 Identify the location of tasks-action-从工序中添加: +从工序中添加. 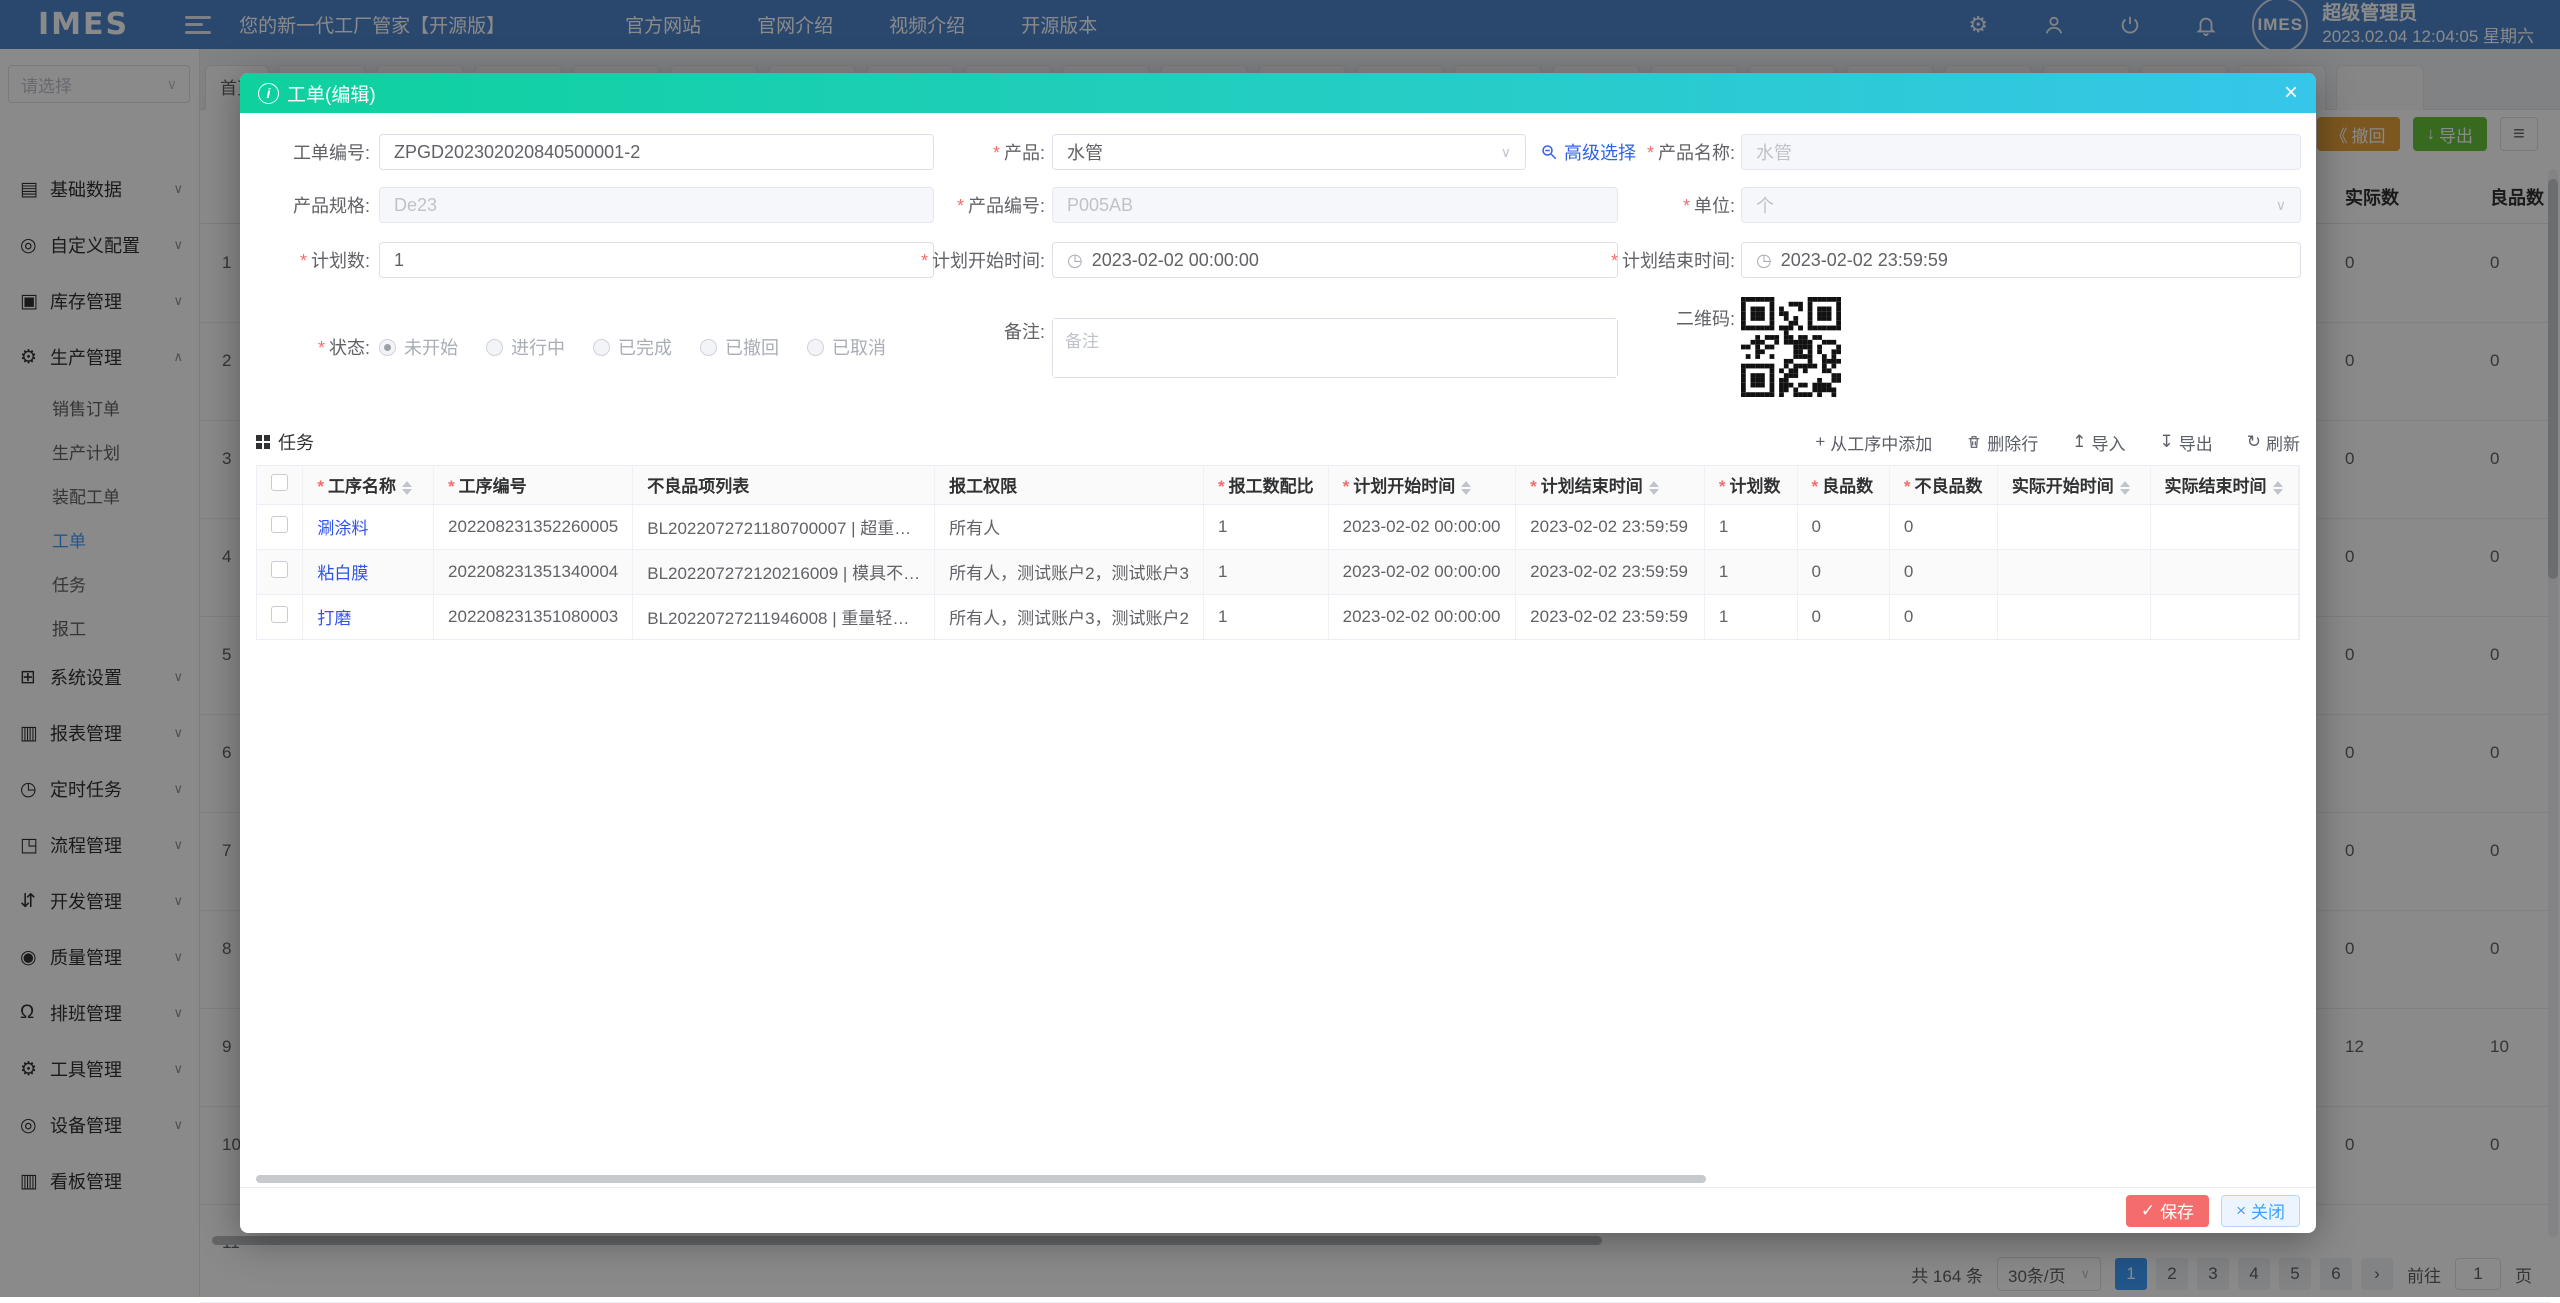
(1873, 442).